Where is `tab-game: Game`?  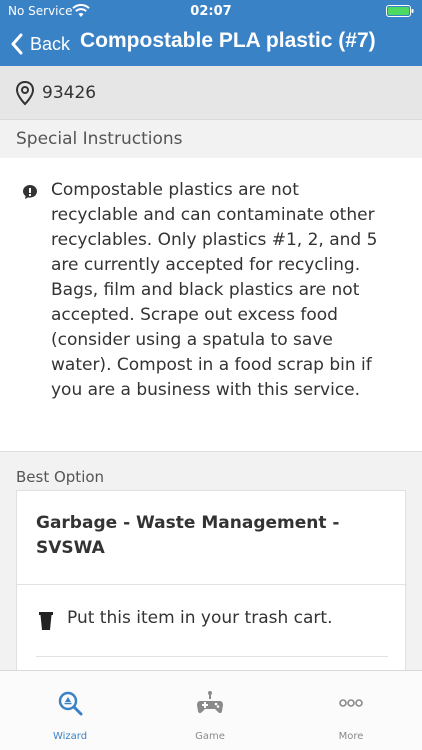
tab-game: Game is located at coordinates (210, 710).